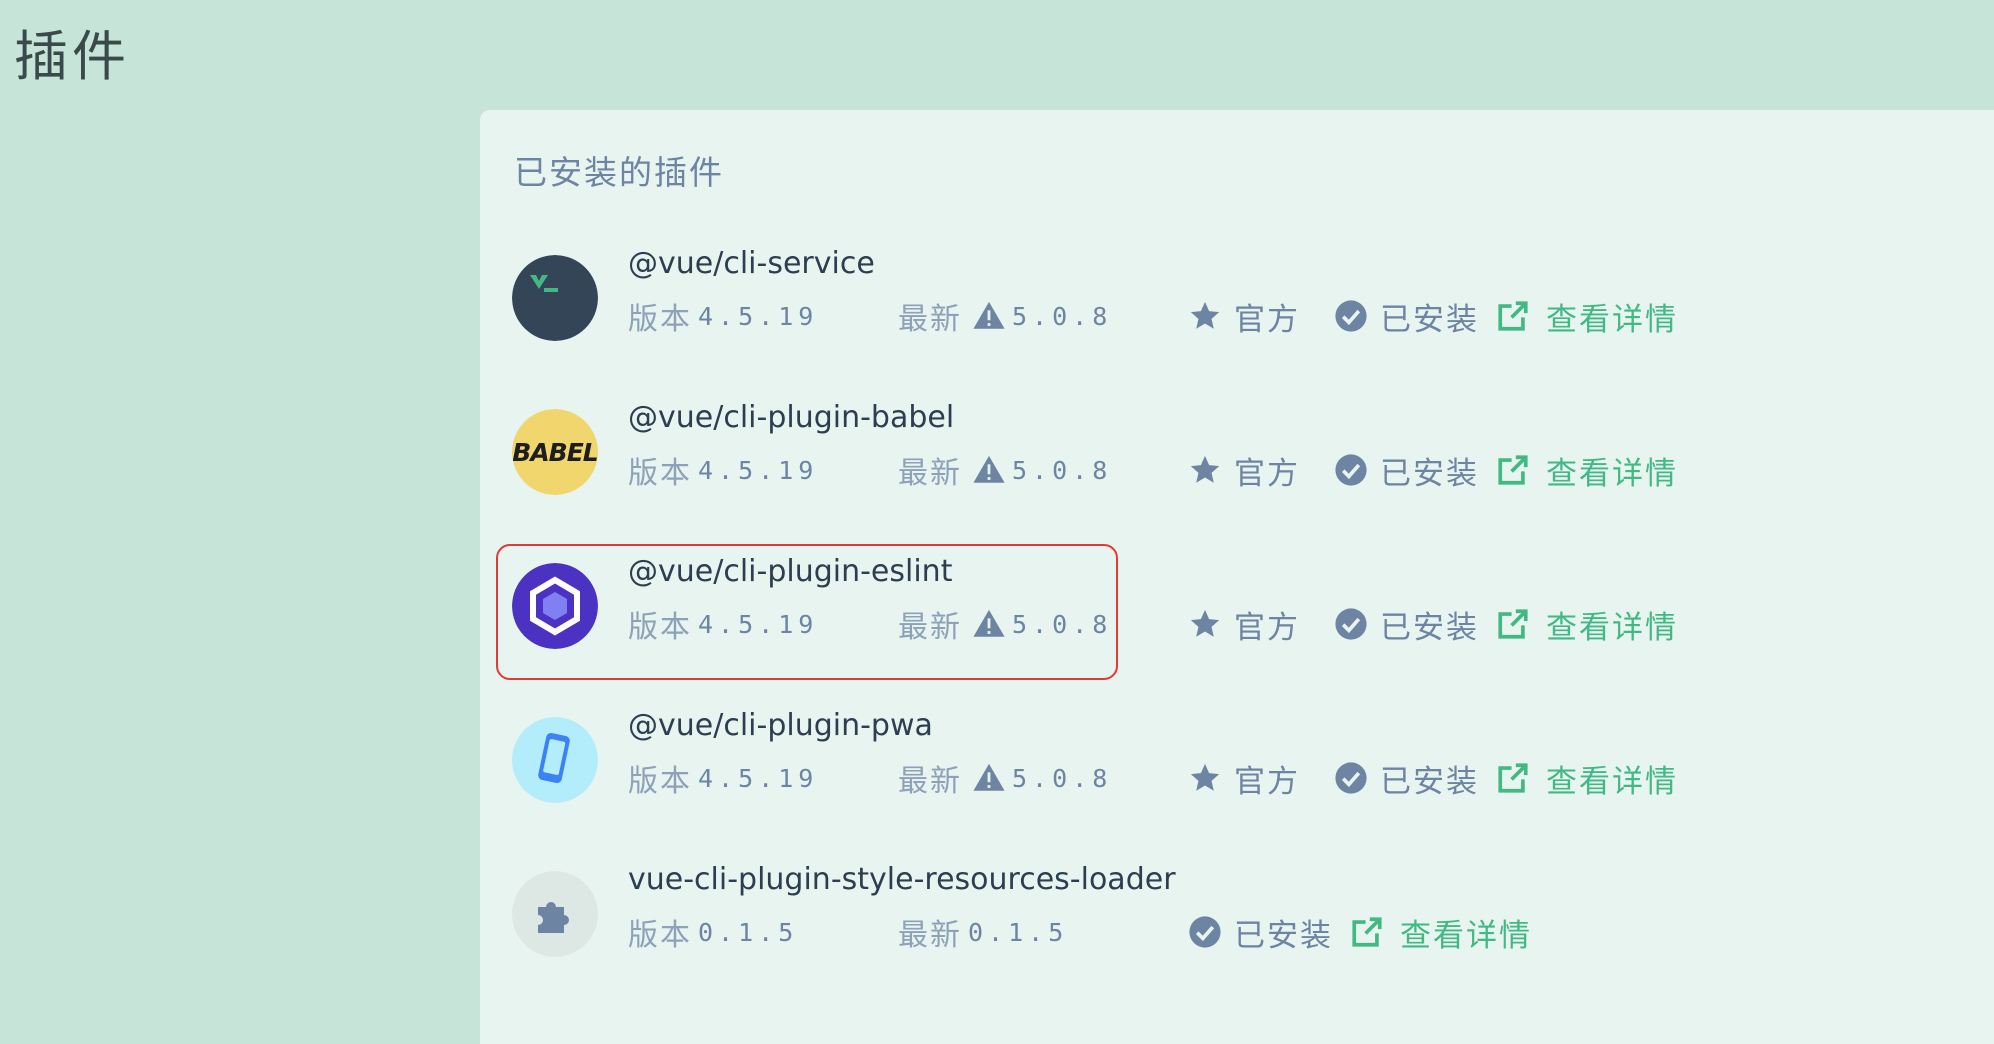  Describe the element at coordinates (555, 606) in the screenshot. I see `eslint-logo-icon` at that location.